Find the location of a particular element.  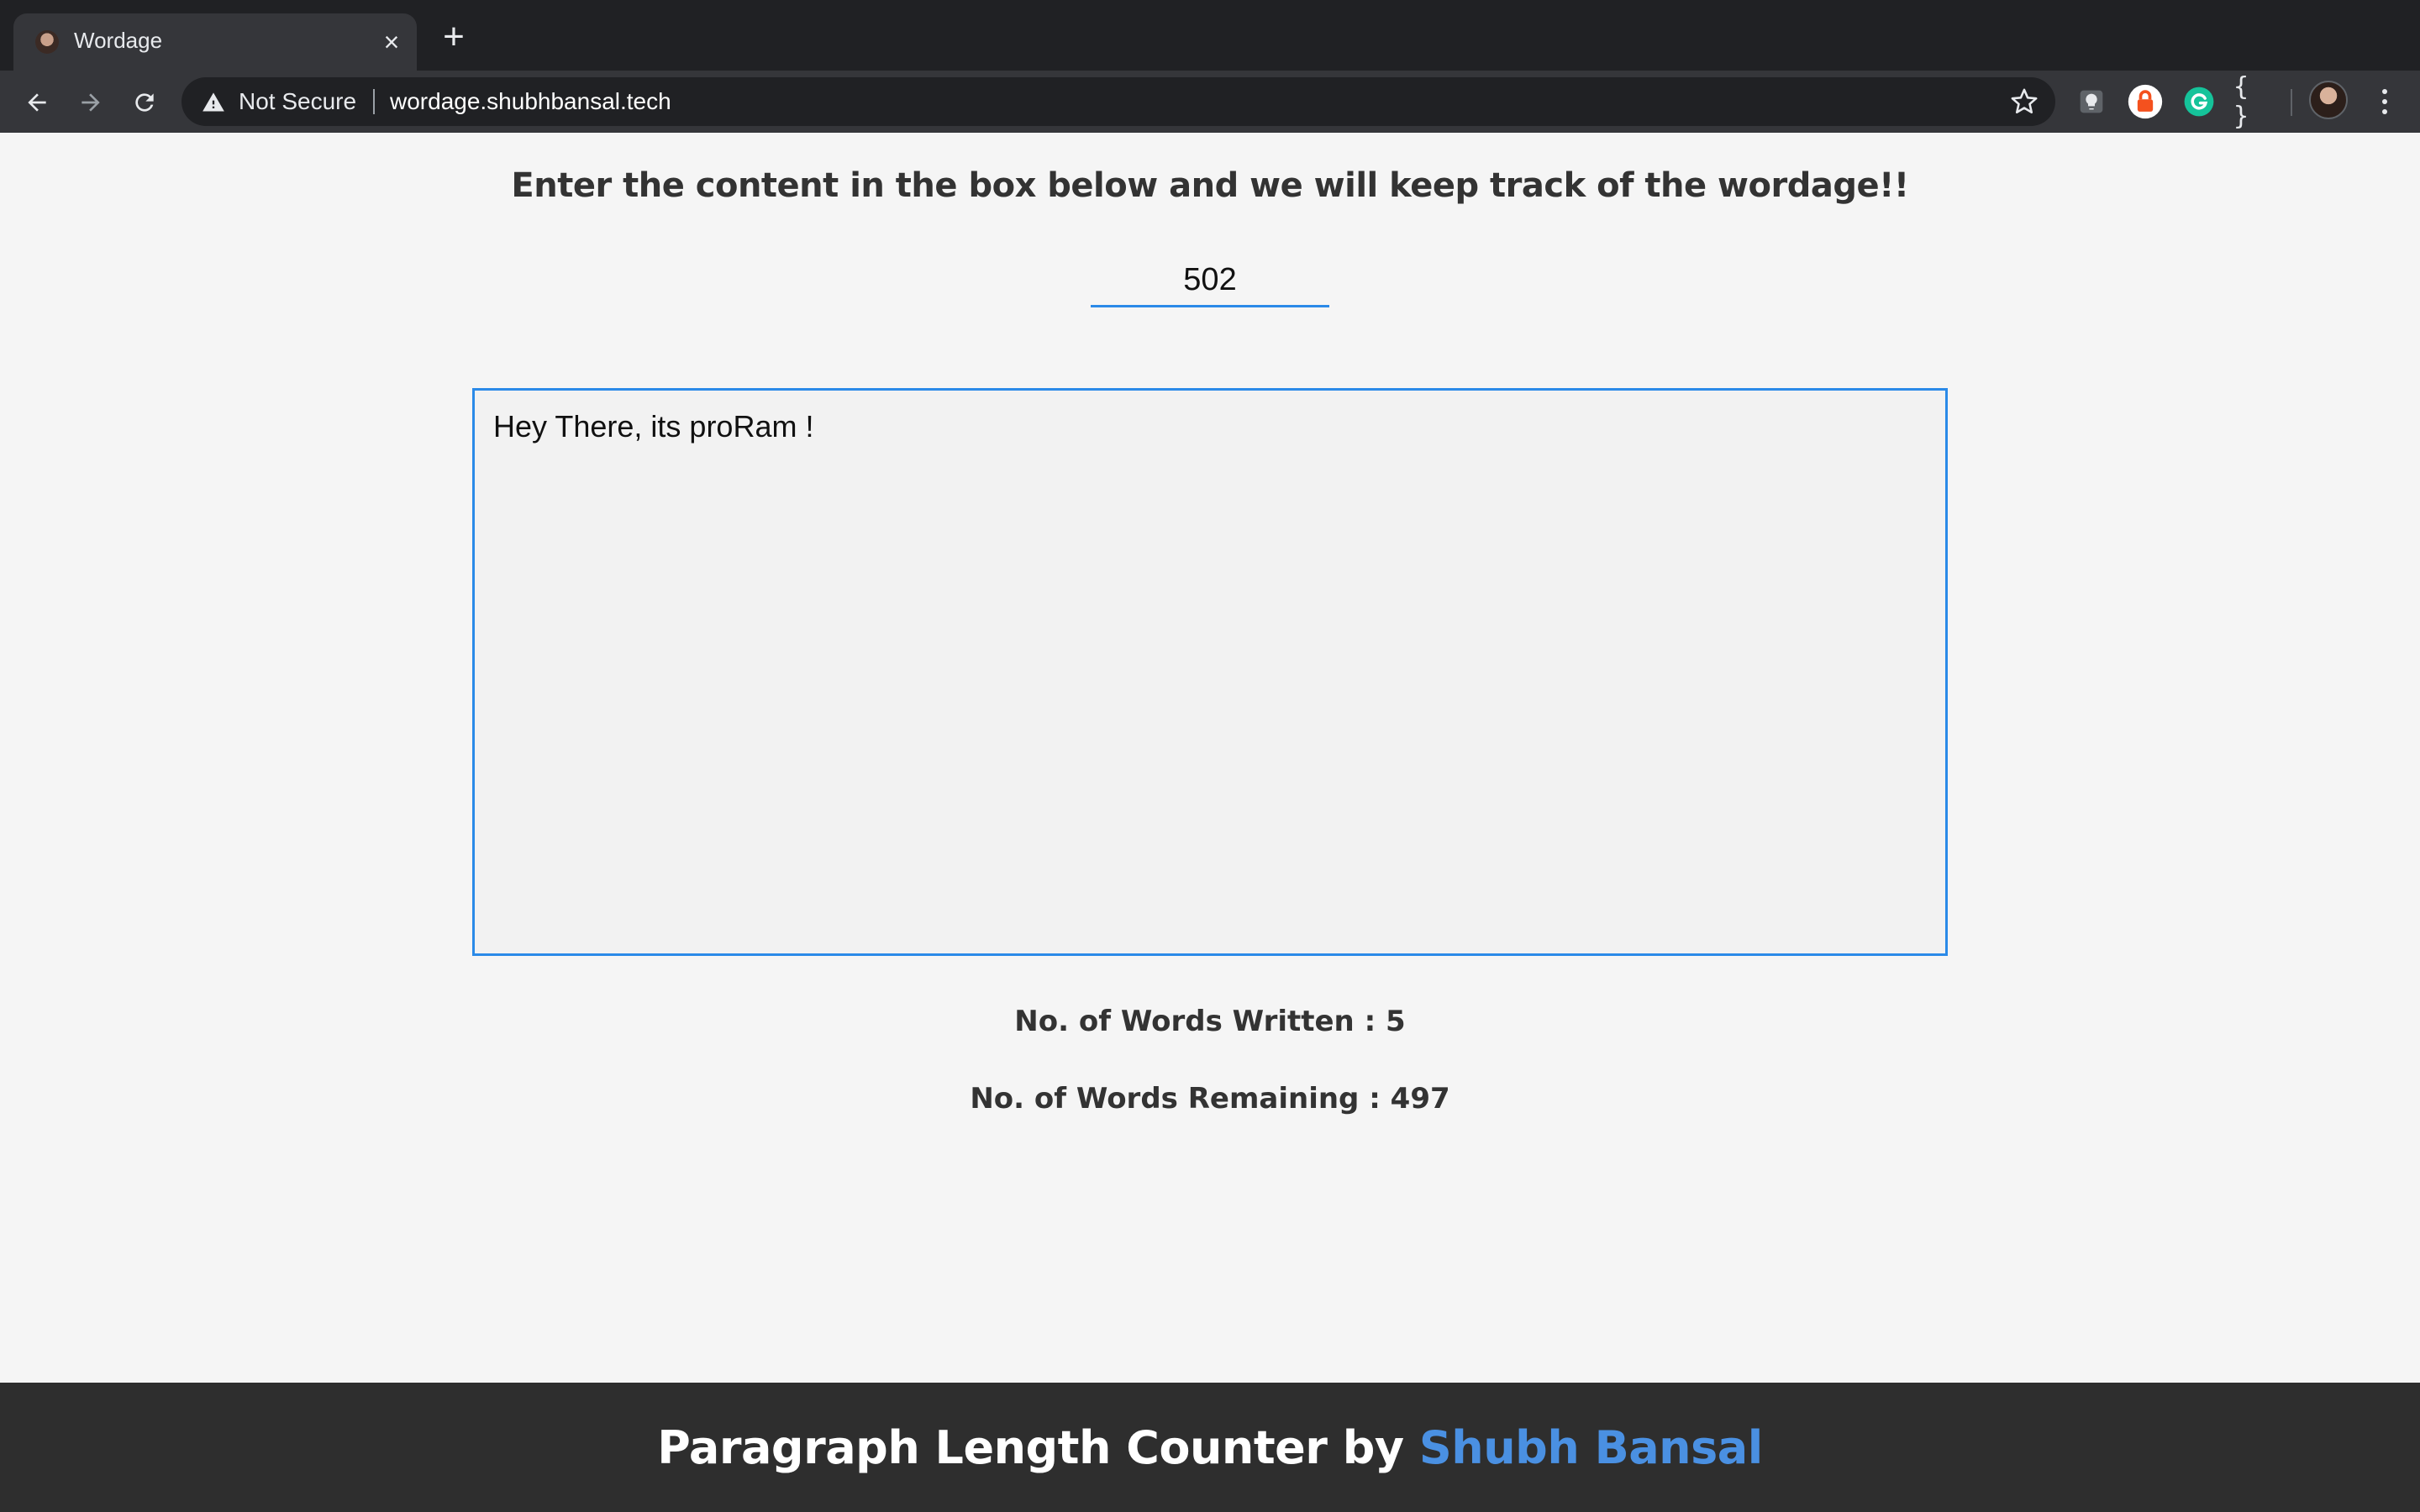

browser-menu-icon is located at coordinates (2385, 101).